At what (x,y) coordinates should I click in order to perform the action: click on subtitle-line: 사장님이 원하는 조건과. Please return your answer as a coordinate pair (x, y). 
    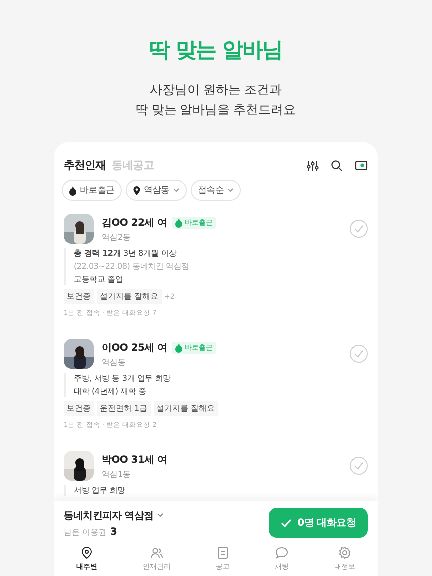
    Looking at the image, I should click on (216, 90).